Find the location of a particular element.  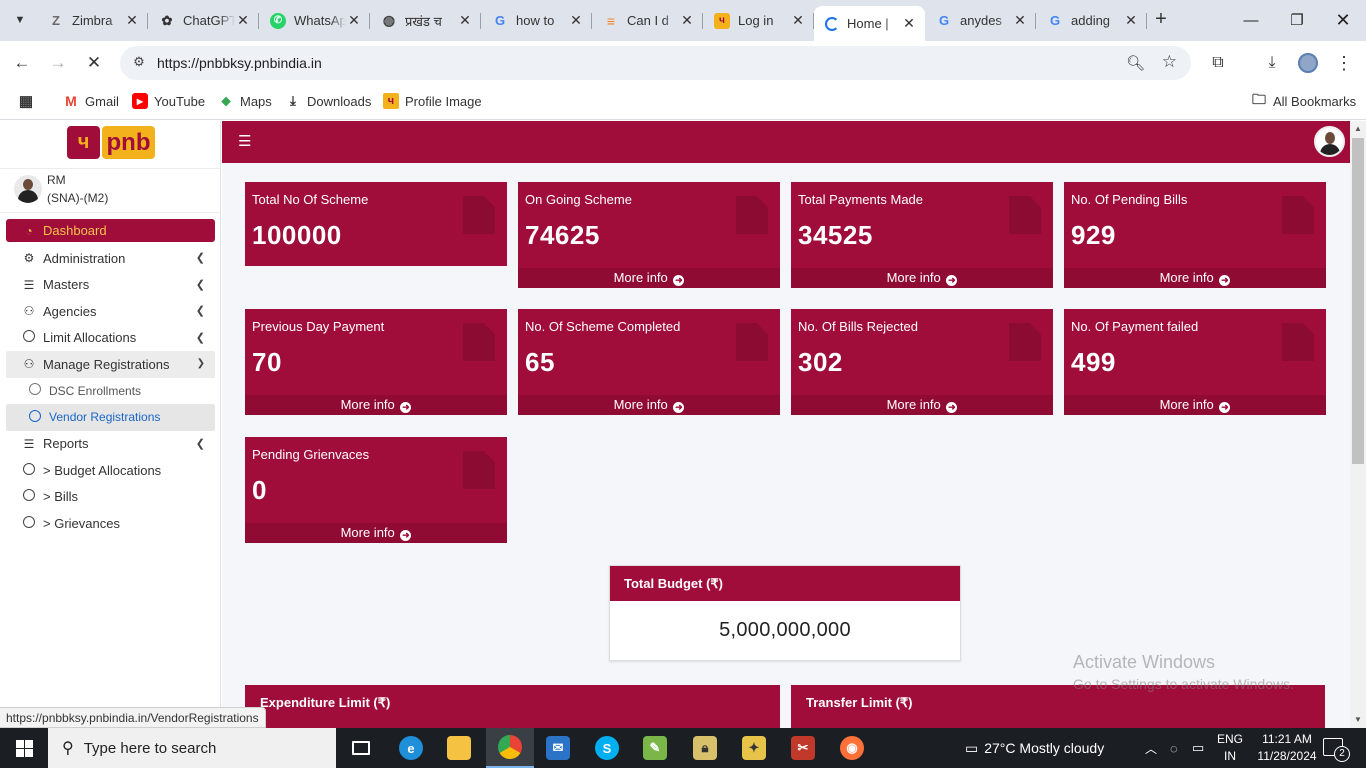

bookmark-downloads: ⤓ Downloads is located at coordinates (328, 101).